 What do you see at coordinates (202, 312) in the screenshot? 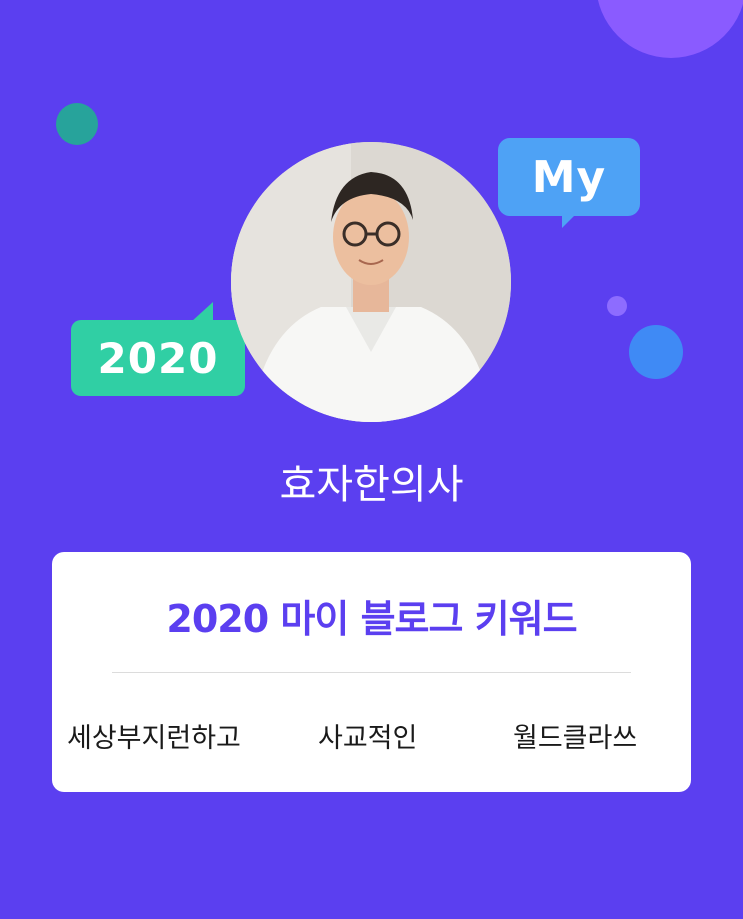
I see `year-bubble-tail` at bounding box center [202, 312].